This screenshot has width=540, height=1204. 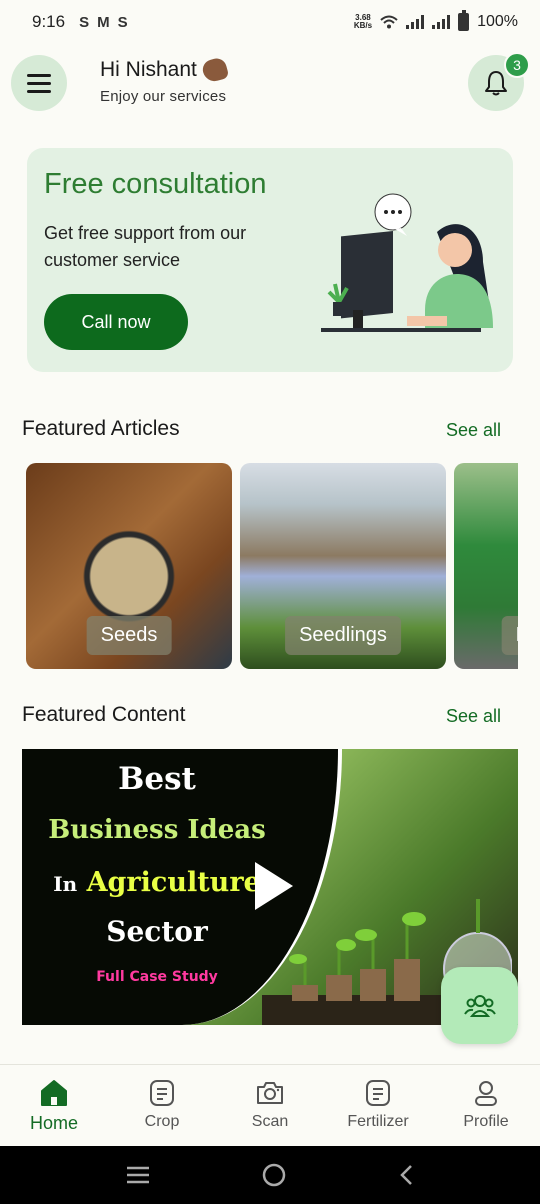 I want to click on status-time: 9:16, so click(x=49, y=21).